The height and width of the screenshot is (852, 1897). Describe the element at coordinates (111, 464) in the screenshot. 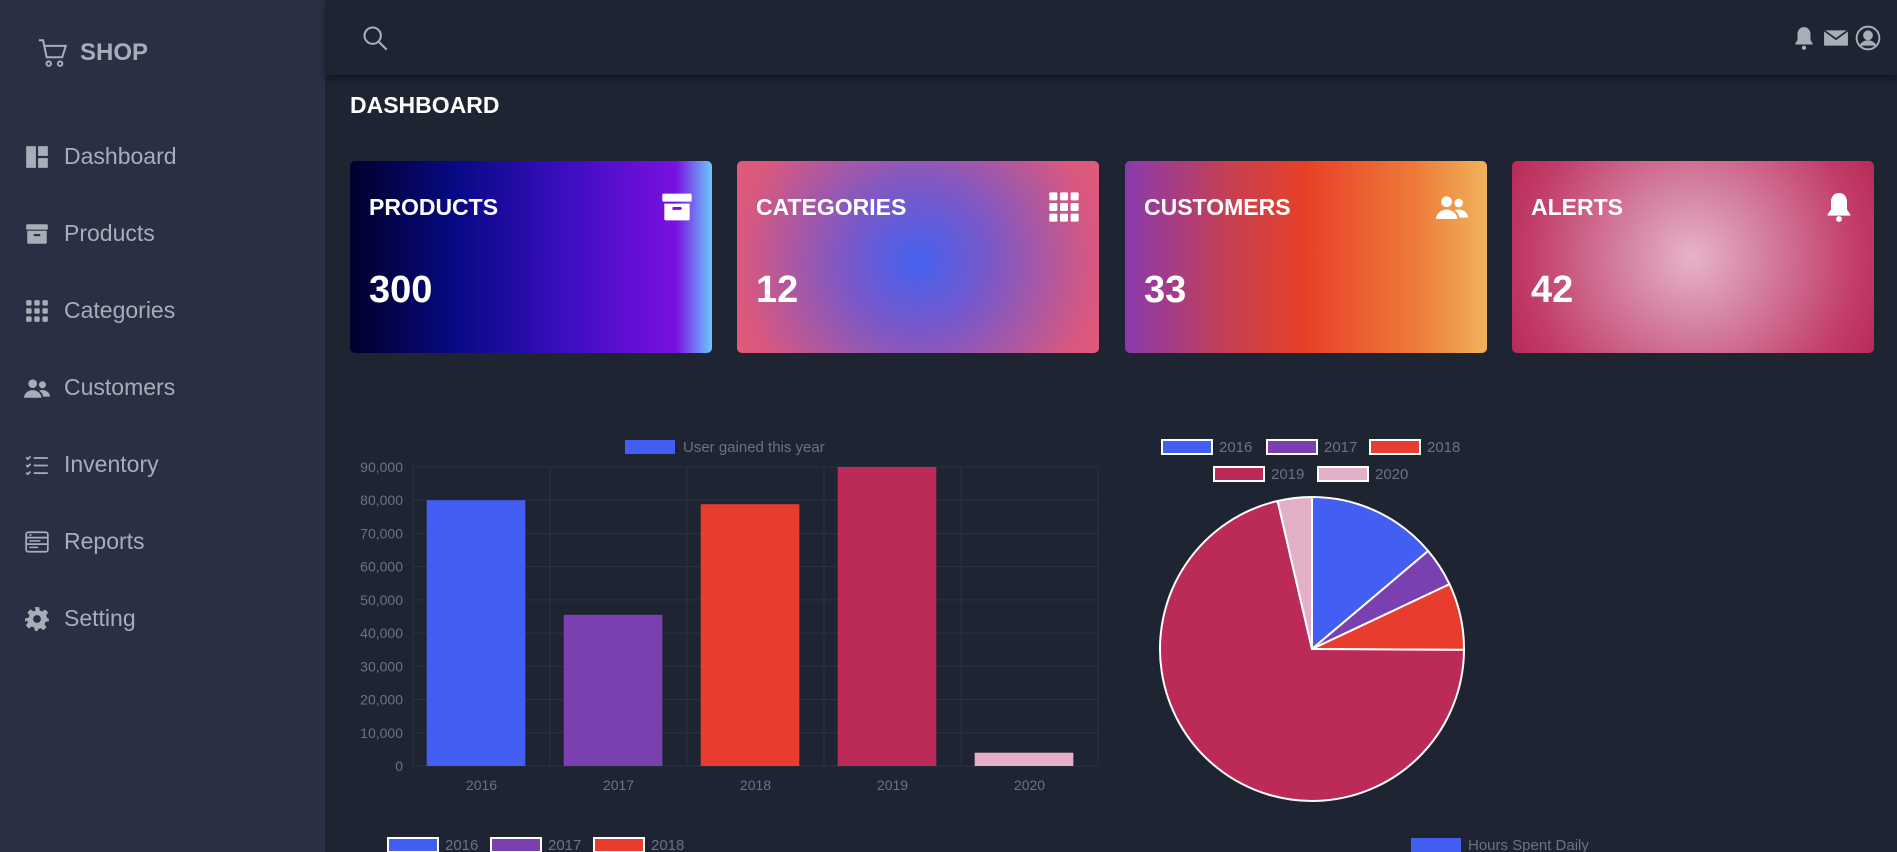

I see `sidebar-item-label: Inventory` at that location.